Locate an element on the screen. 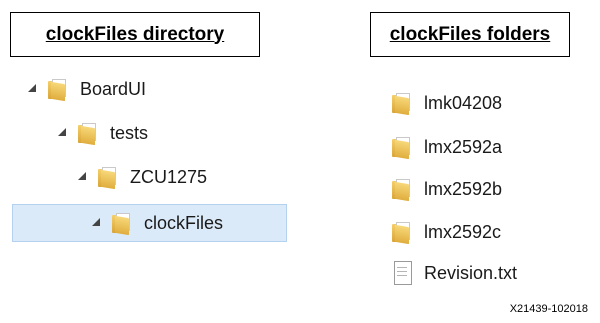 The height and width of the screenshot is (323, 600). list-item-label: lmx2592c is located at coordinates (463, 231).